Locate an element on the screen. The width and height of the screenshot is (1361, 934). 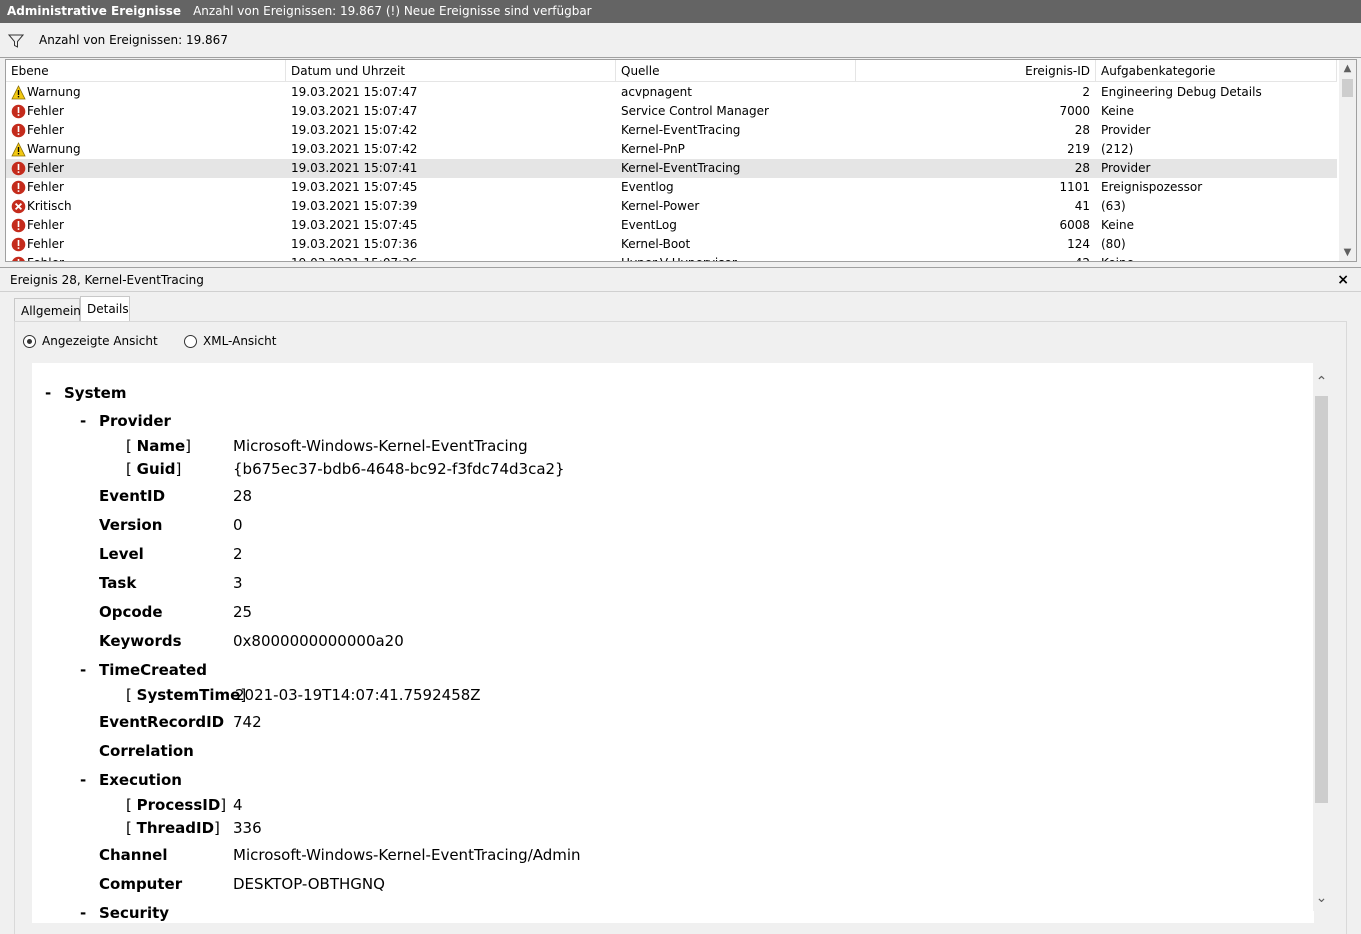
collapse-execution-toggle: - is located at coordinates (83, 780).